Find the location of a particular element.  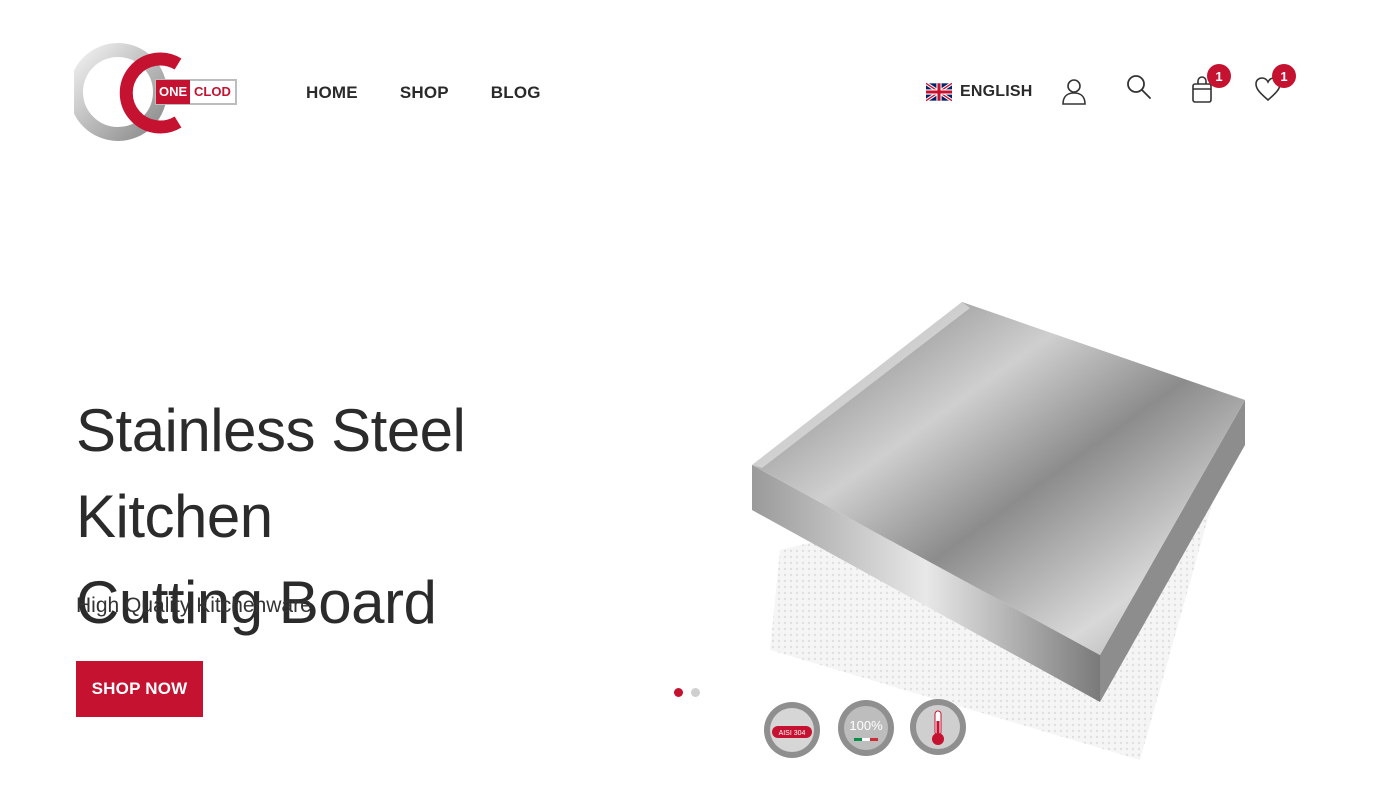

aisi-badge: AISI 304 is located at coordinates (792, 730).